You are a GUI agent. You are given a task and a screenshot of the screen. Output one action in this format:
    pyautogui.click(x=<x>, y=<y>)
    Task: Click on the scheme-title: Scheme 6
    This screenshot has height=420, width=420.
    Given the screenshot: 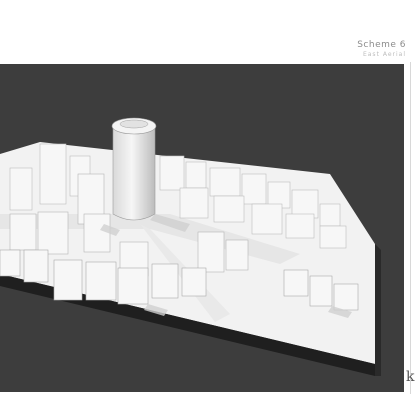 What is the action you would take?
    pyautogui.click(x=381, y=45)
    